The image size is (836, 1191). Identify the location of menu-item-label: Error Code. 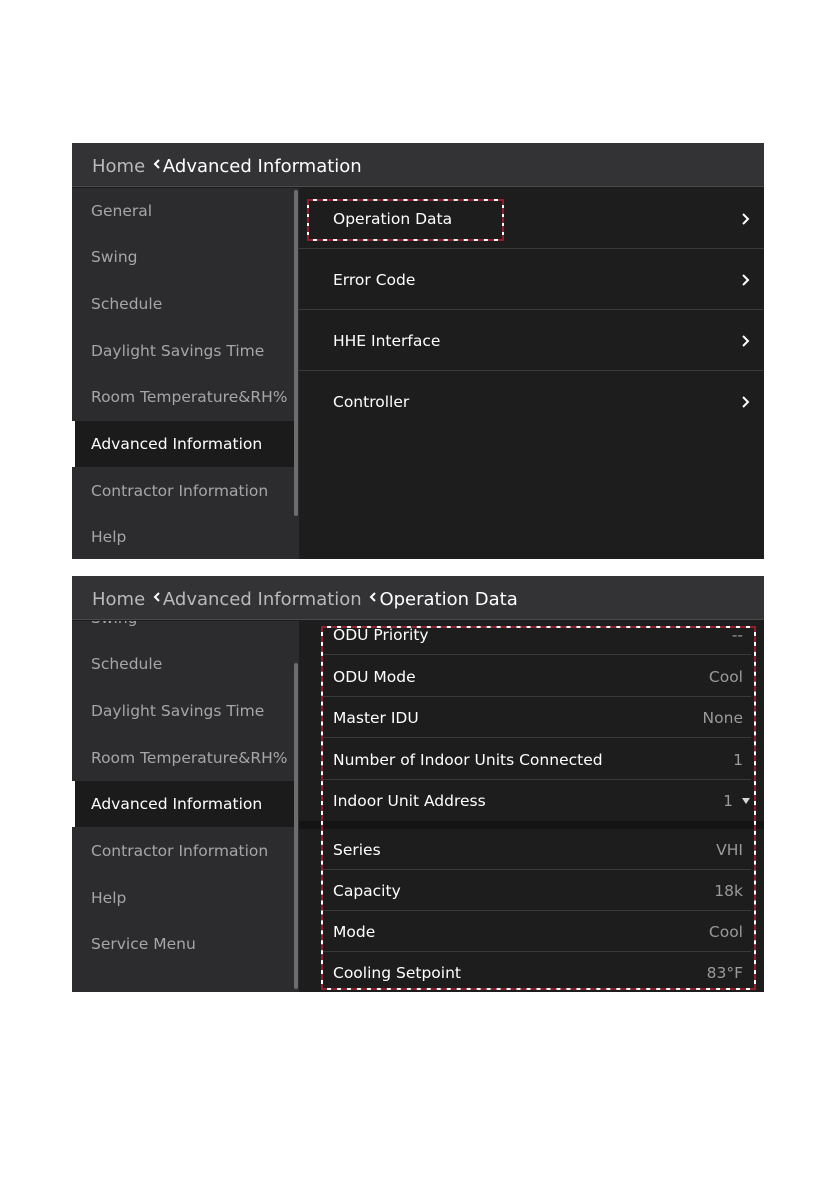
(374, 280).